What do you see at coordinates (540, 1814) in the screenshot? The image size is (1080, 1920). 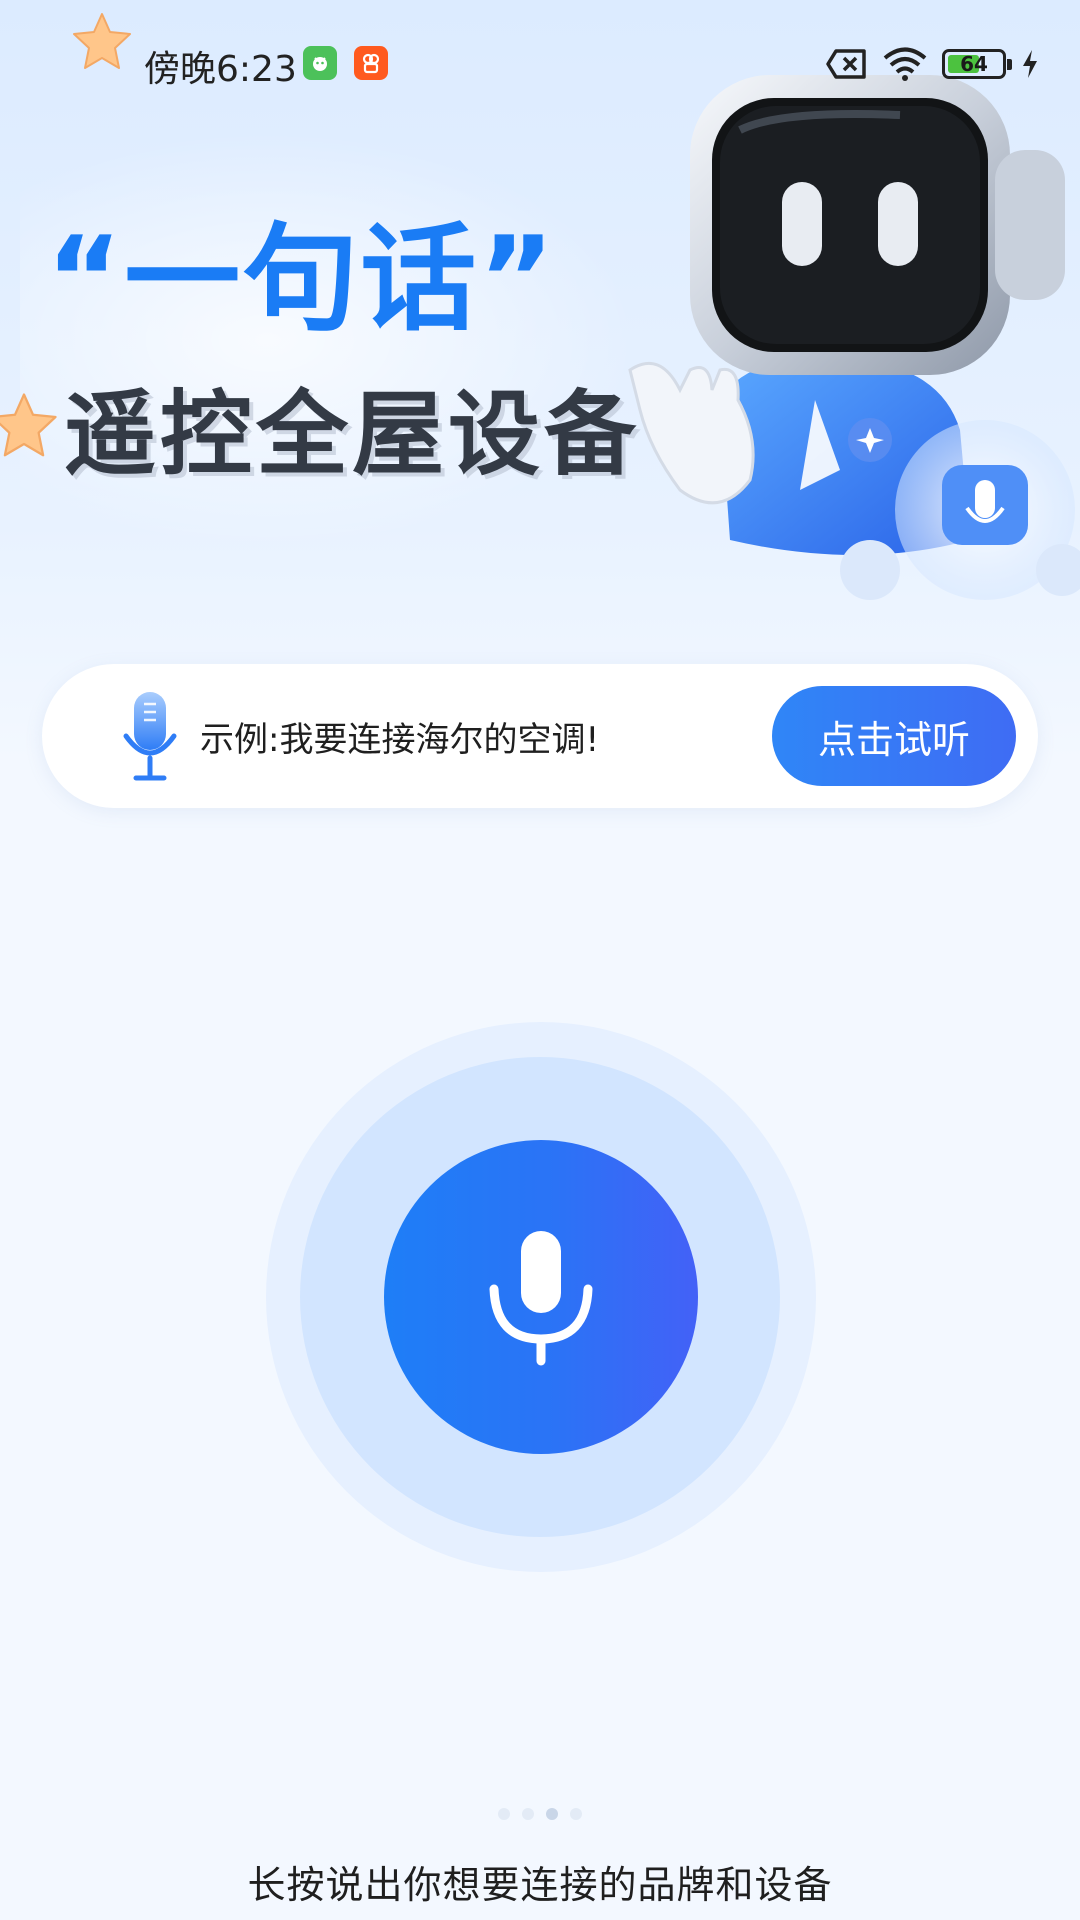 I see `pager-indicator` at bounding box center [540, 1814].